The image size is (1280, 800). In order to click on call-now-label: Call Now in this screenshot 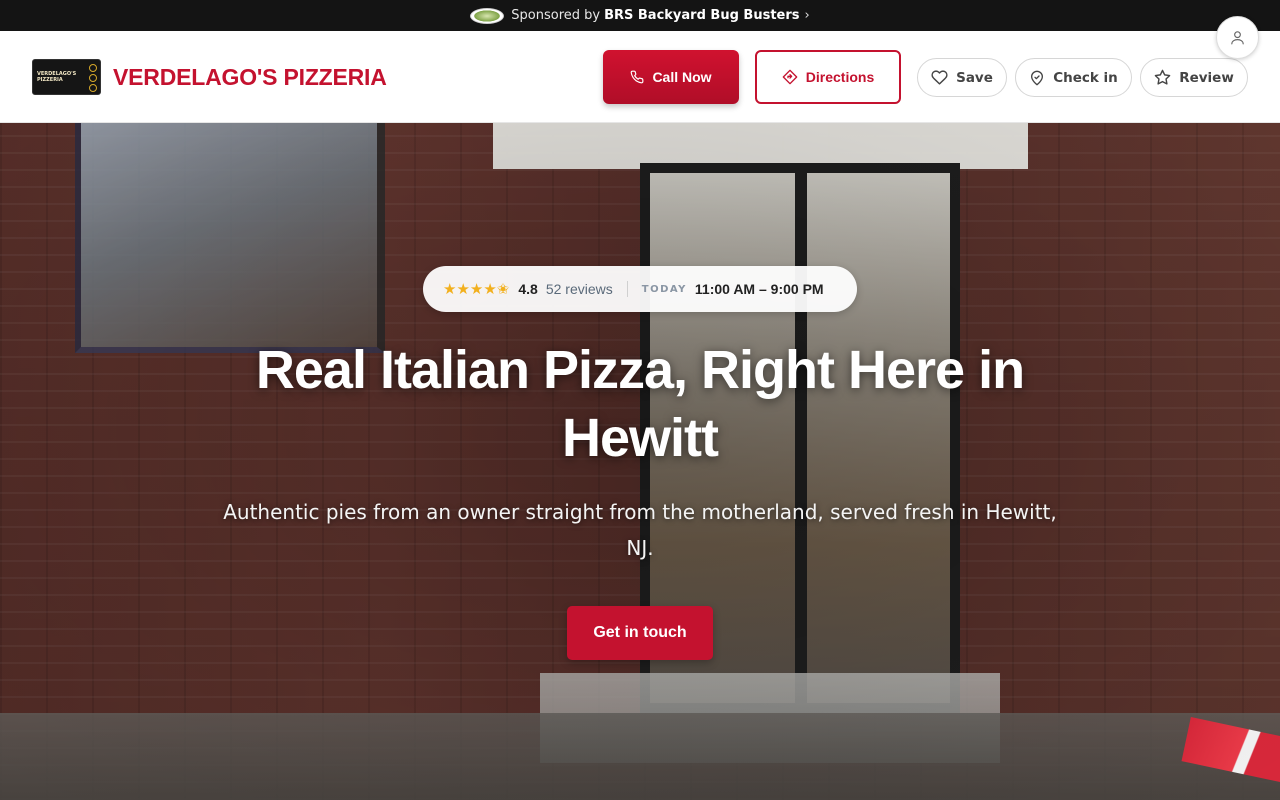, I will do `click(682, 77)`.